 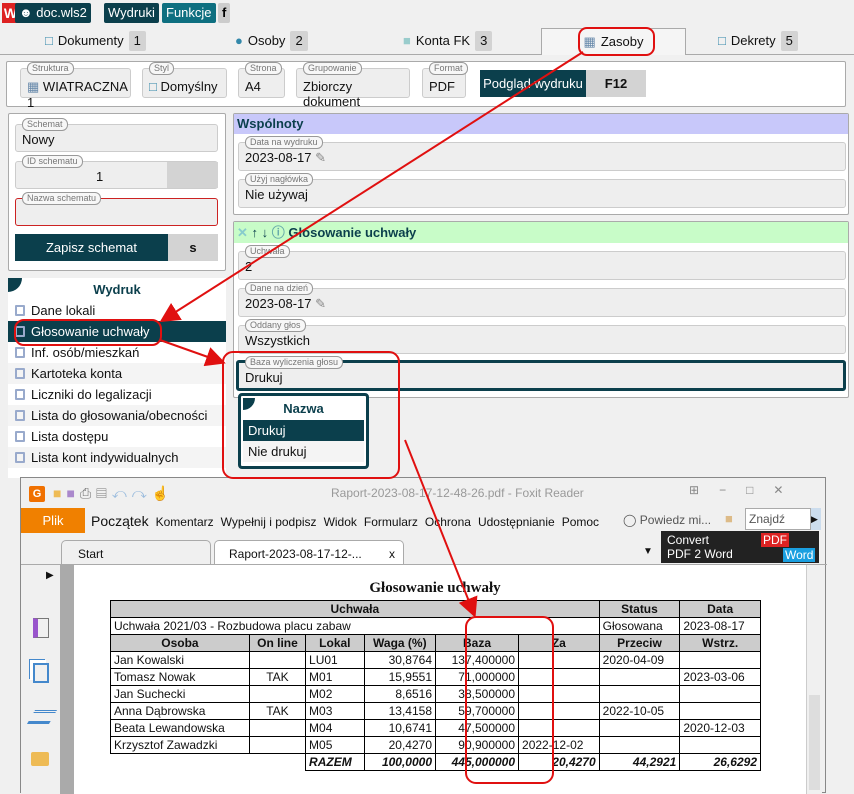 What do you see at coordinates (265, 232) in the screenshot?
I see `arrow-down-icon: ↓` at bounding box center [265, 232].